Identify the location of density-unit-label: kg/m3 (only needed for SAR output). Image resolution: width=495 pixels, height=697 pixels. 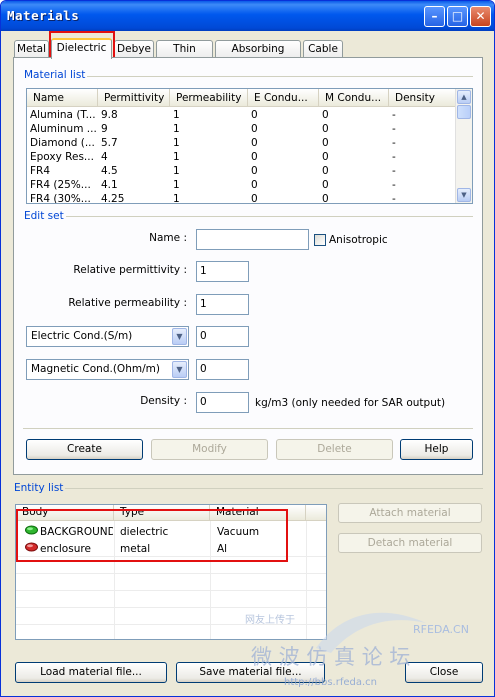
(350, 403).